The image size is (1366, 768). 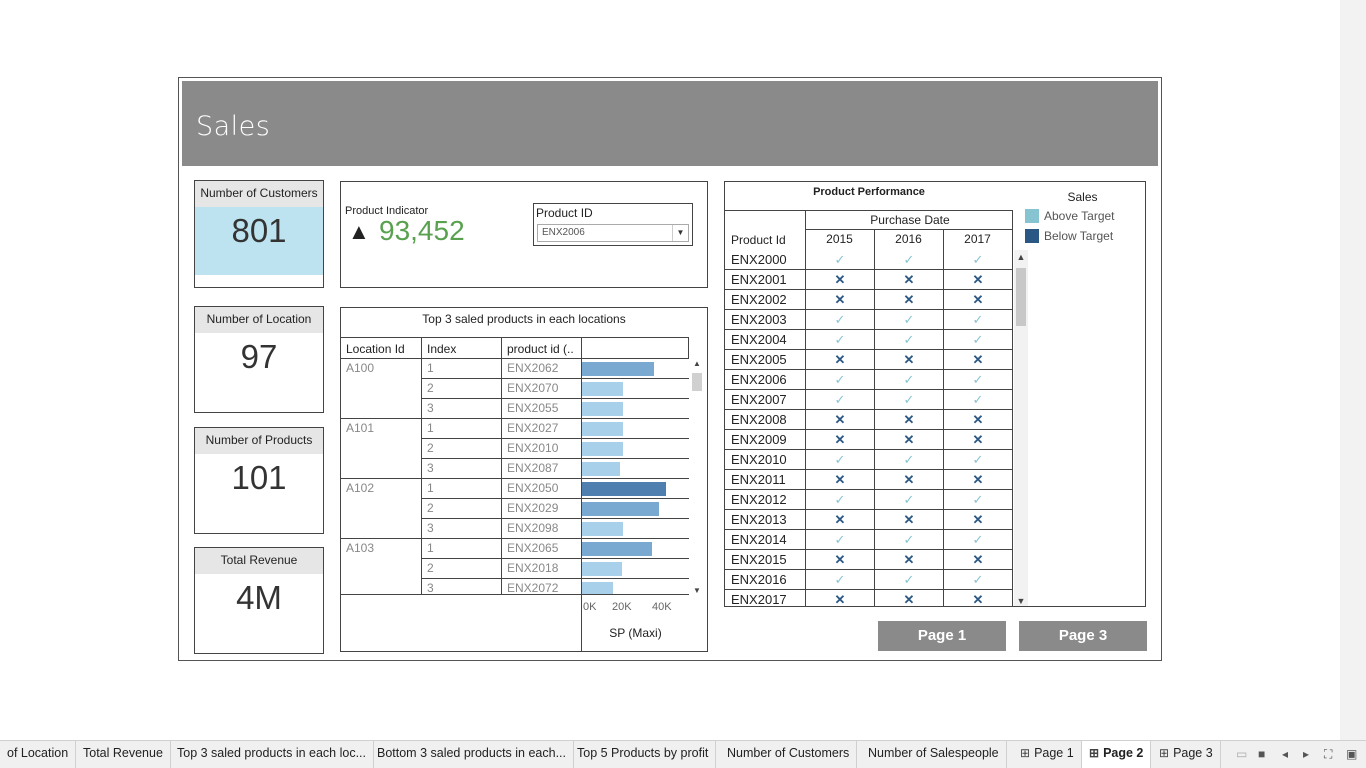 I want to click on sheet-tab: Number of Salespeople, so click(x=934, y=754).